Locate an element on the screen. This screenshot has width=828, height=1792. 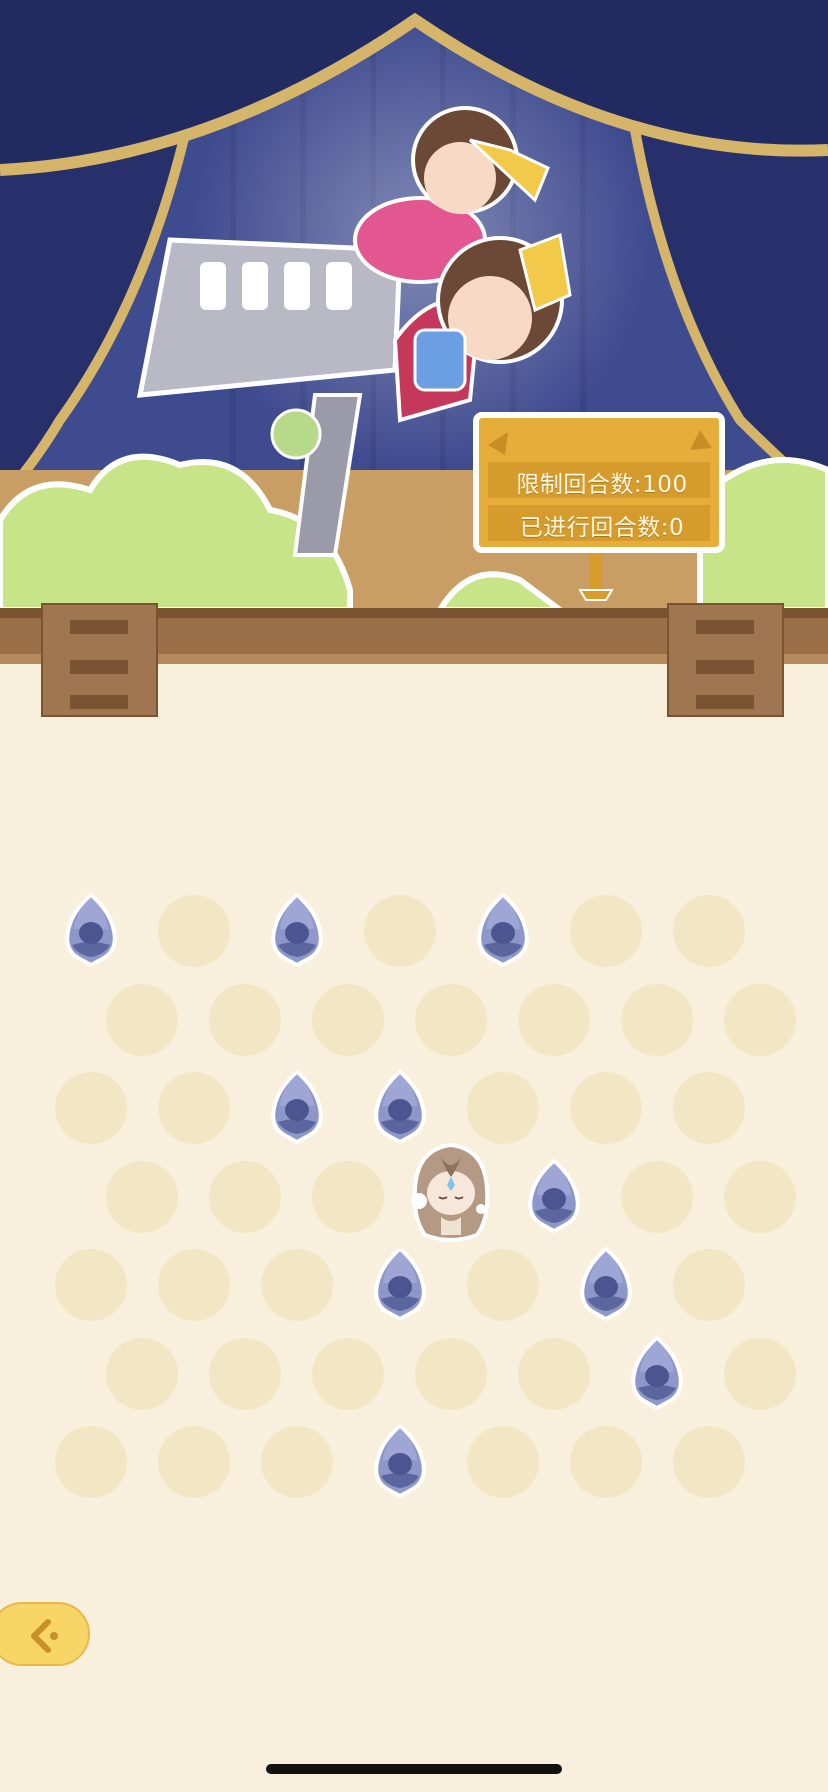
round-limit-label: 限制回合数:100 is located at coordinates (602, 485).